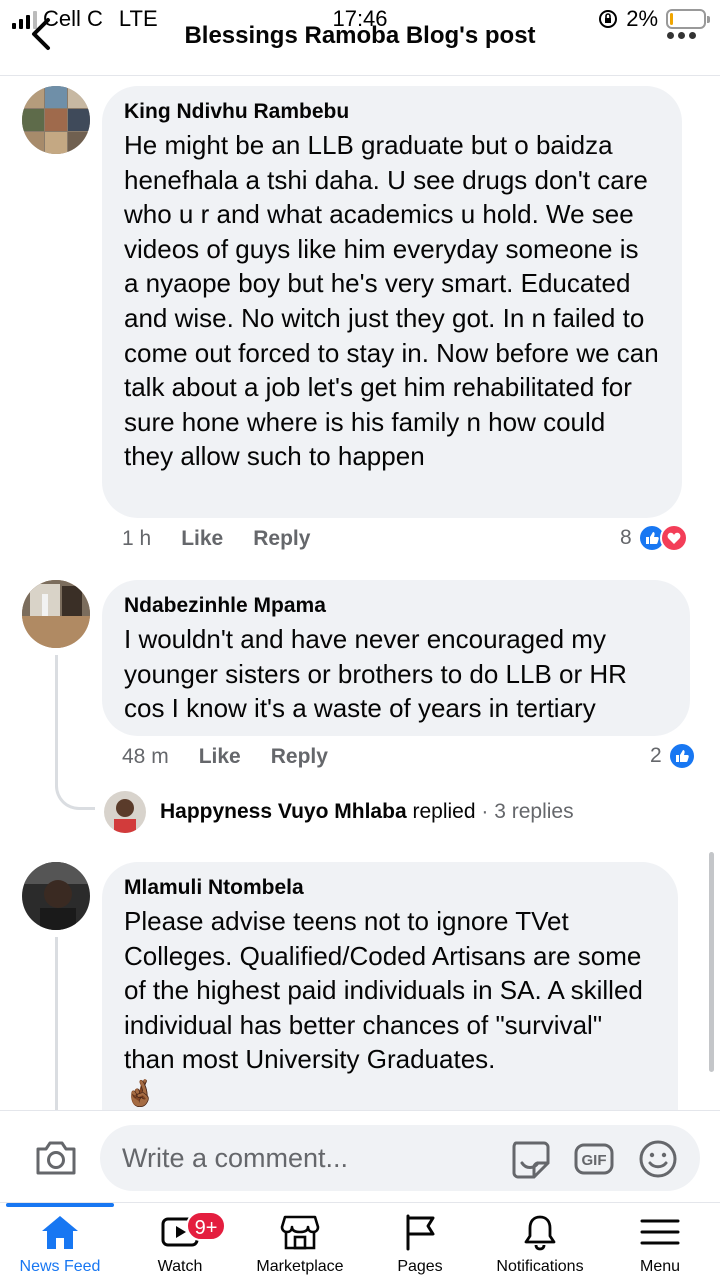  I want to click on nav-marketplace: Marketplace, so click(300, 1241).